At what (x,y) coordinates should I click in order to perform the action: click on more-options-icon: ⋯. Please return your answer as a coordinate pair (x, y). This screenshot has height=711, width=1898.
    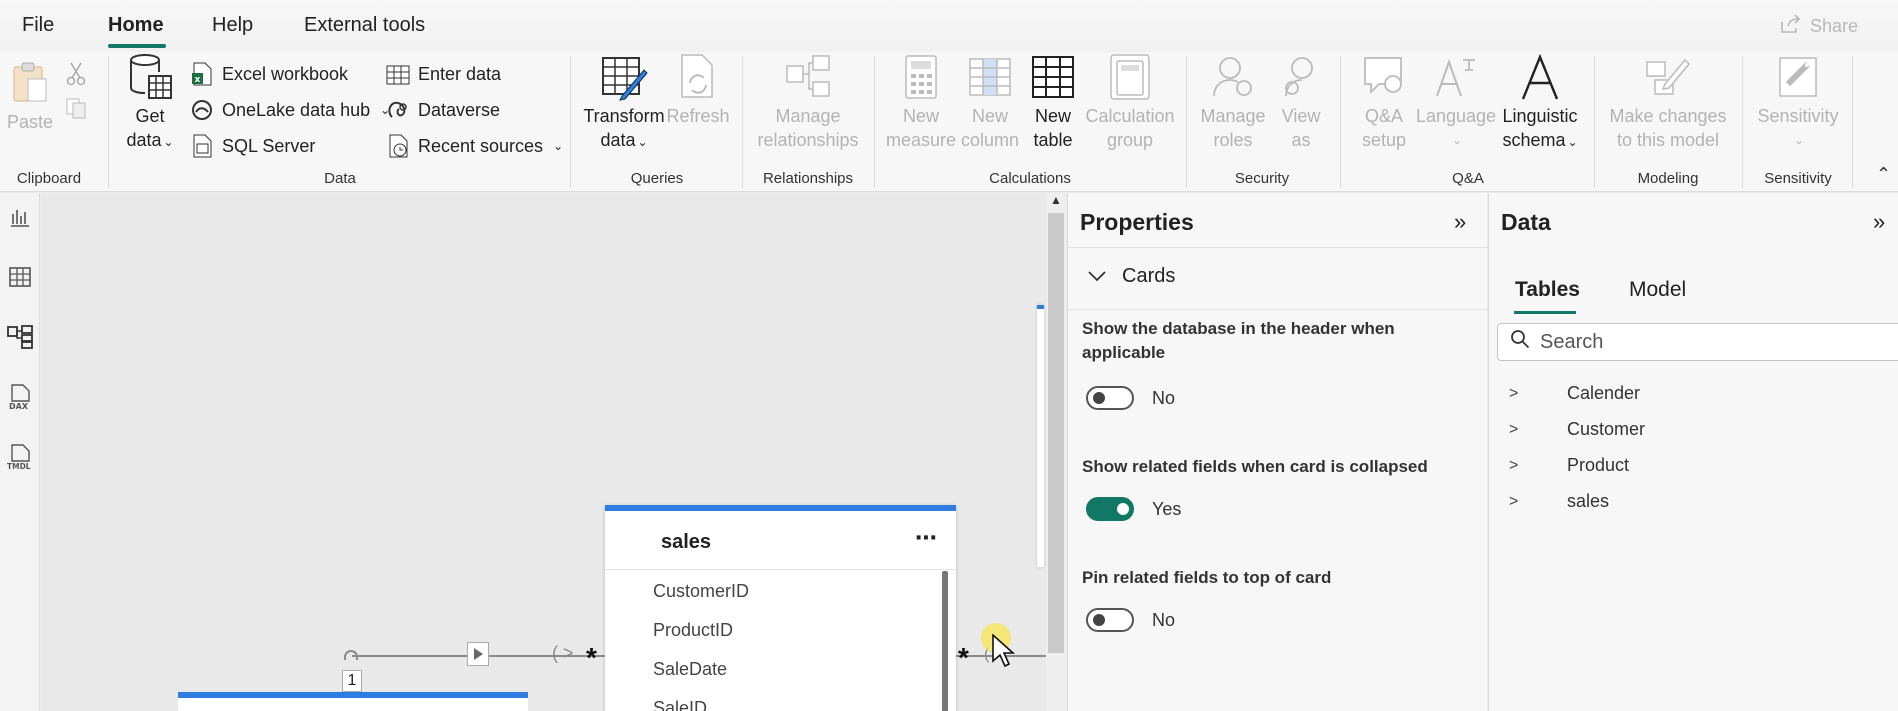
    Looking at the image, I should click on (926, 538).